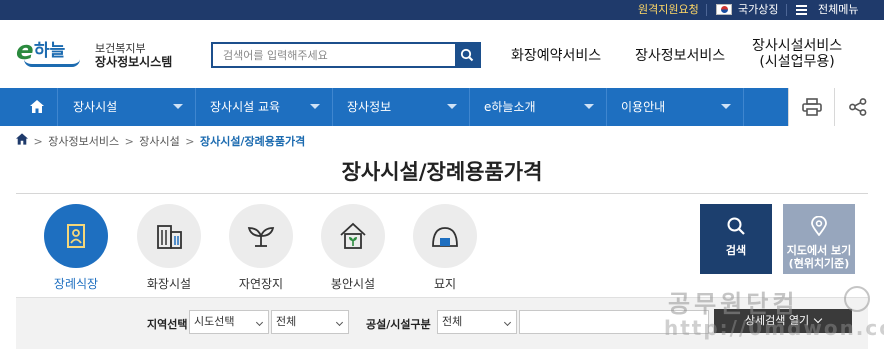 This screenshot has width=884, height=349. I want to click on nav-item-label: 장사시설 교육, so click(245, 107).